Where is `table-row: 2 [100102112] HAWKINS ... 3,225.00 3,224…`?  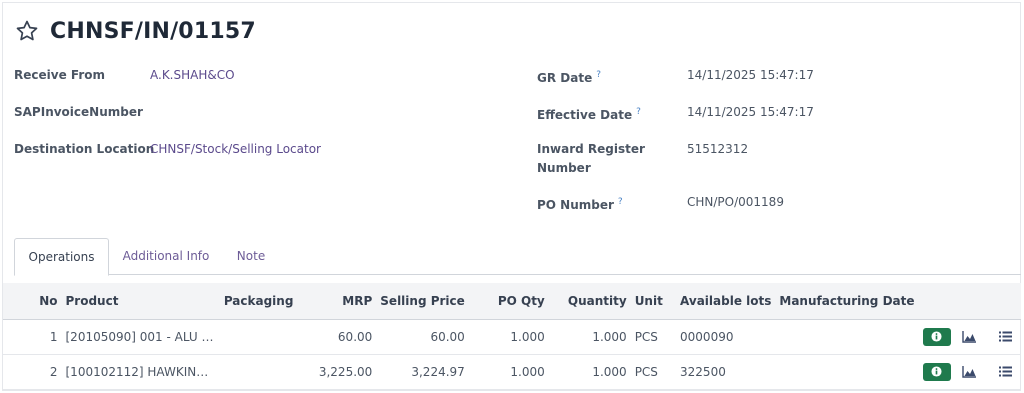 table-row: 2 [100102112] HAWKINS ... 3,225.00 3,224… is located at coordinates (512, 372).